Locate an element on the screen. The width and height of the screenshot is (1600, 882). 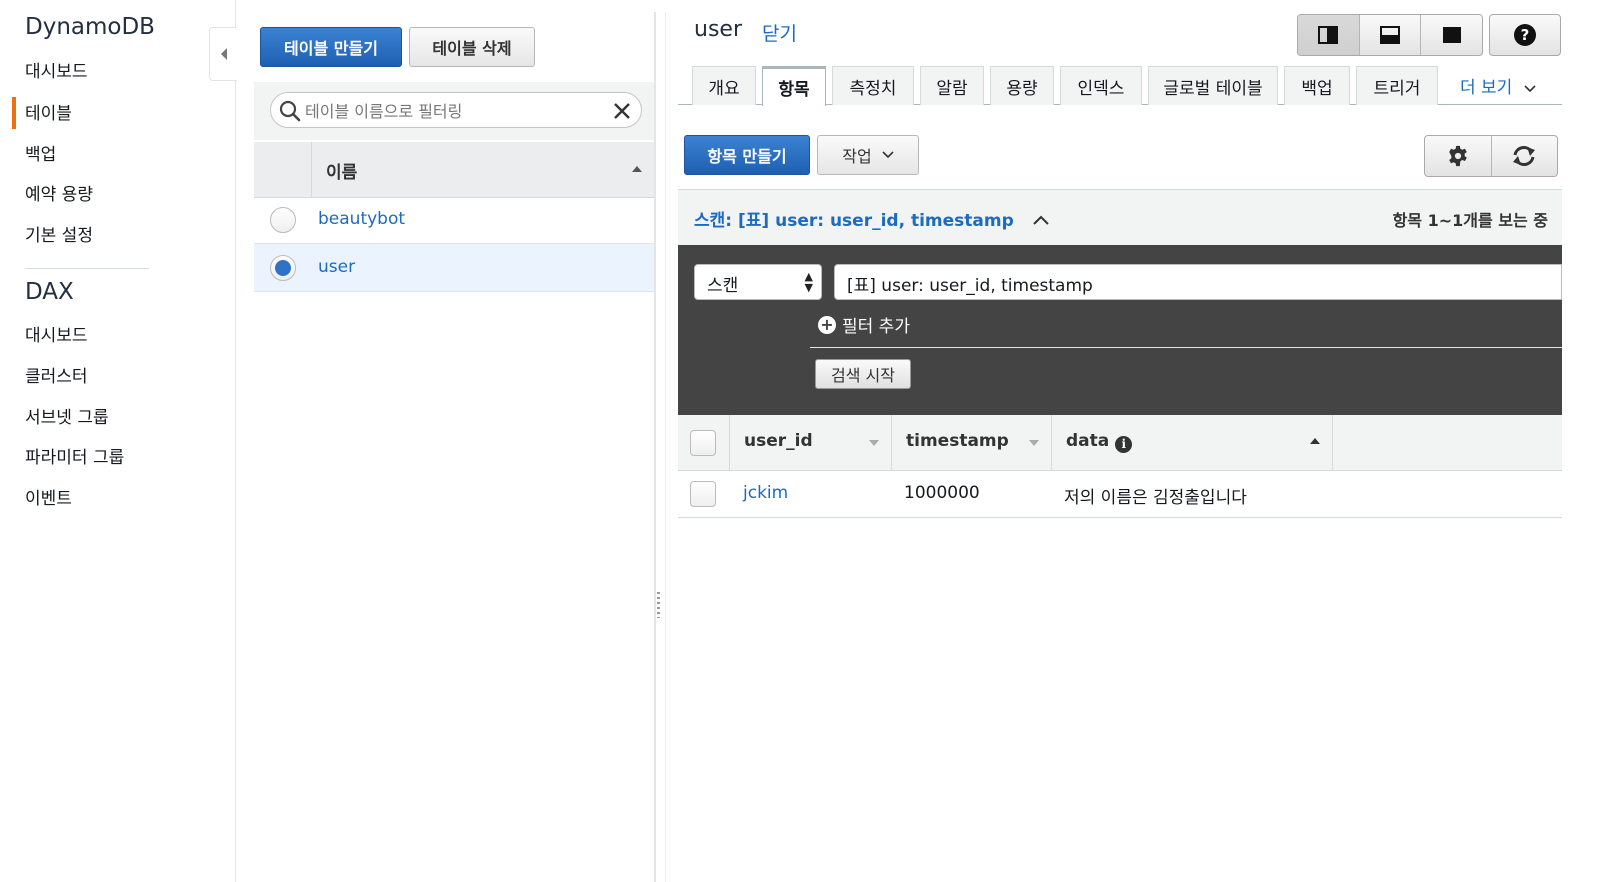
item-data: 저의 이름은 김정출입니다 is located at coordinates (1155, 498).